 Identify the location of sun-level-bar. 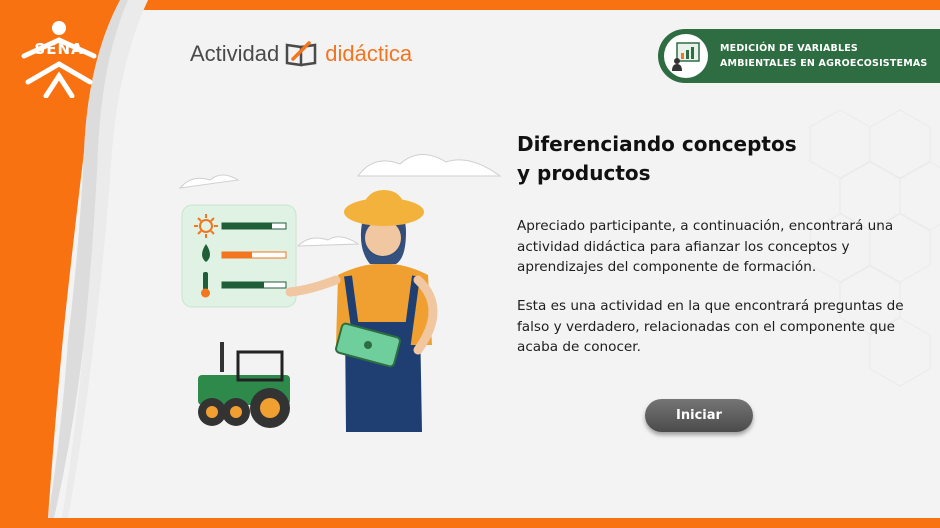
(247, 226).